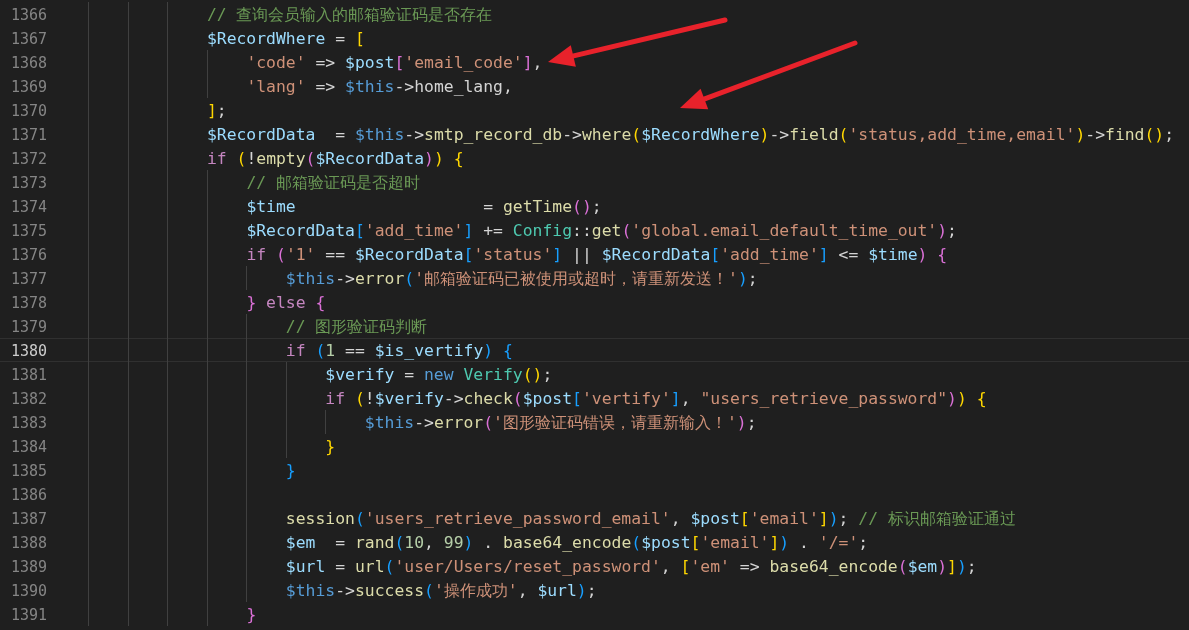  I want to click on code-line: ];, so click(216, 110).